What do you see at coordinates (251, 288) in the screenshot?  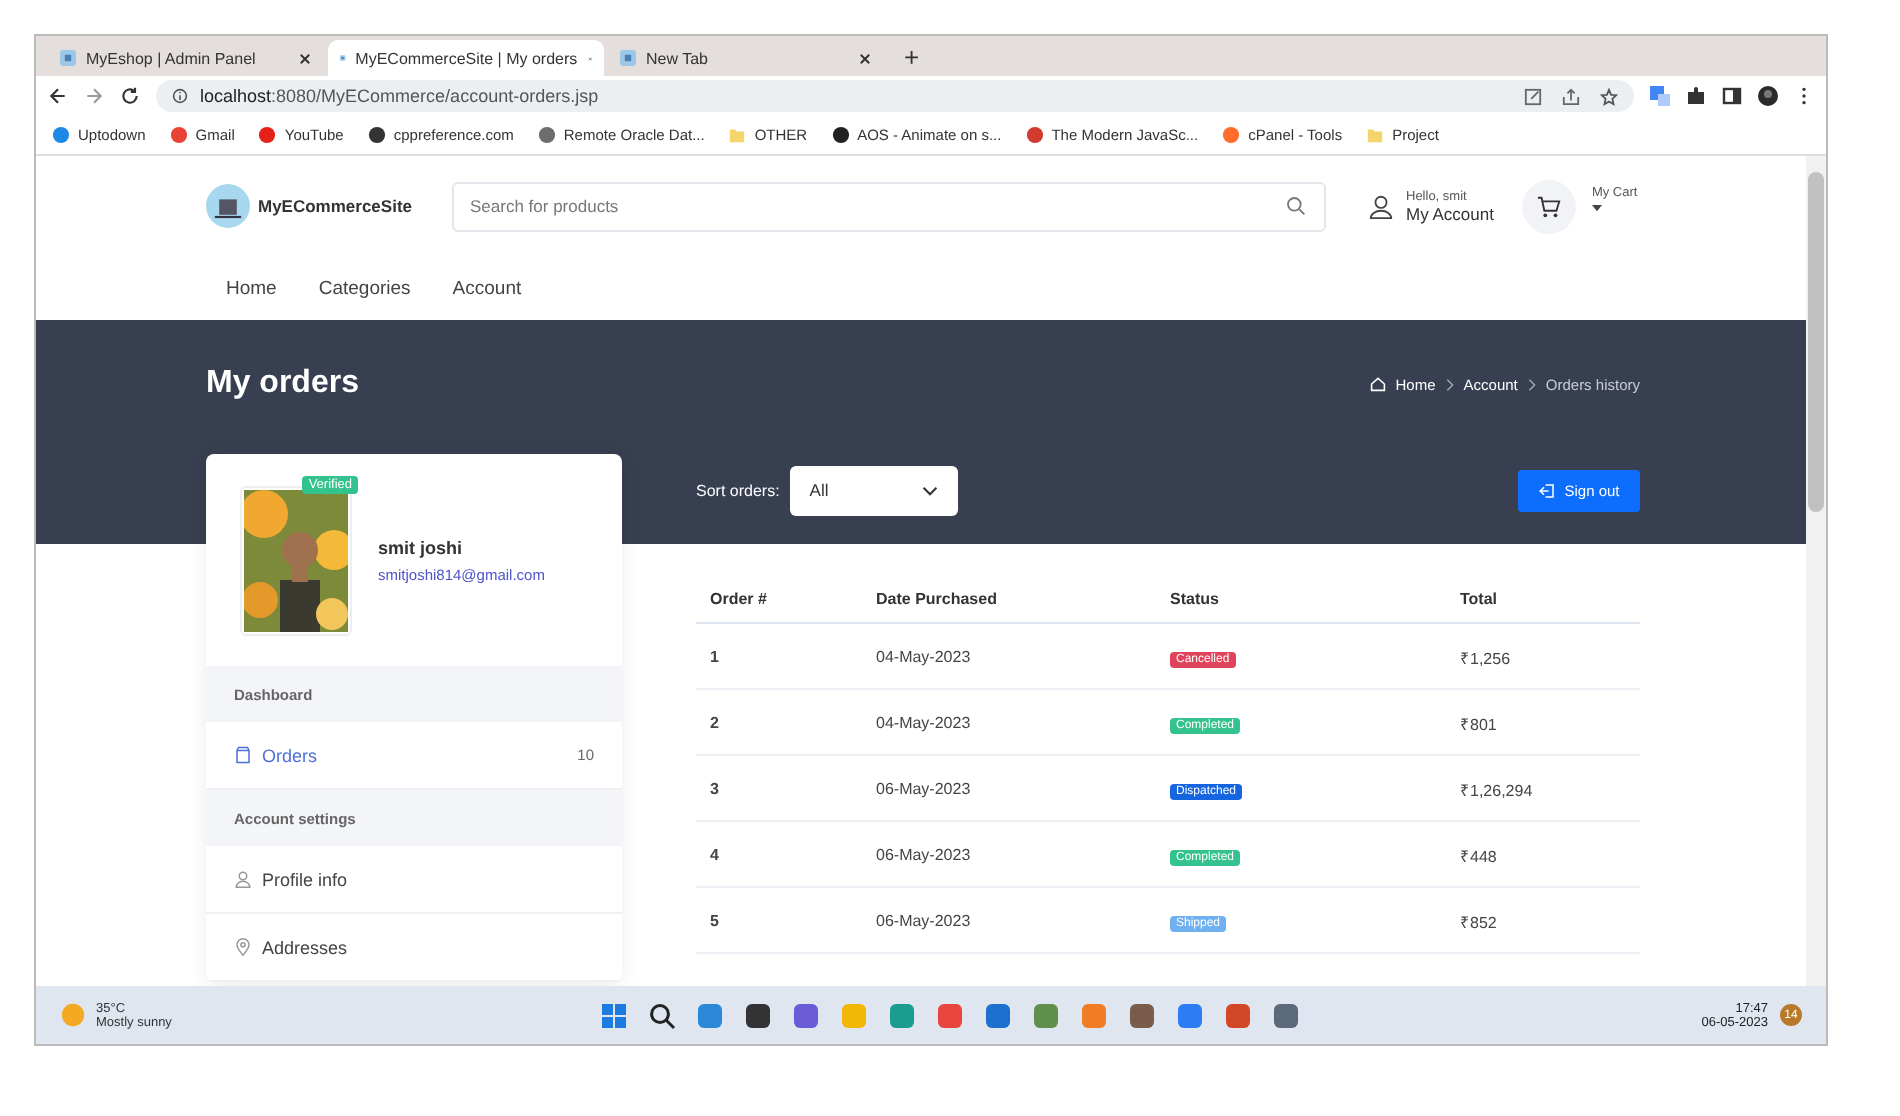 I see `nav-link: Home` at bounding box center [251, 288].